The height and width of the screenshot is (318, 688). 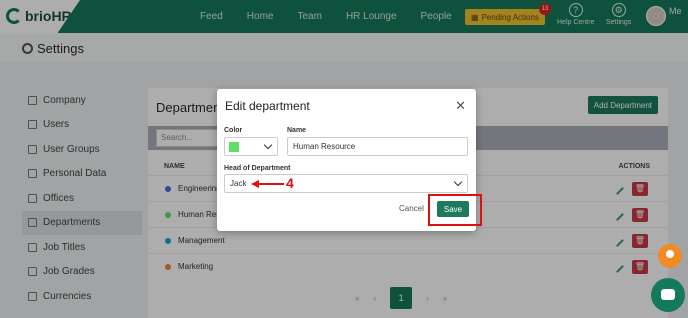 I want to click on head-of-department-value: Jack, so click(x=238, y=183).